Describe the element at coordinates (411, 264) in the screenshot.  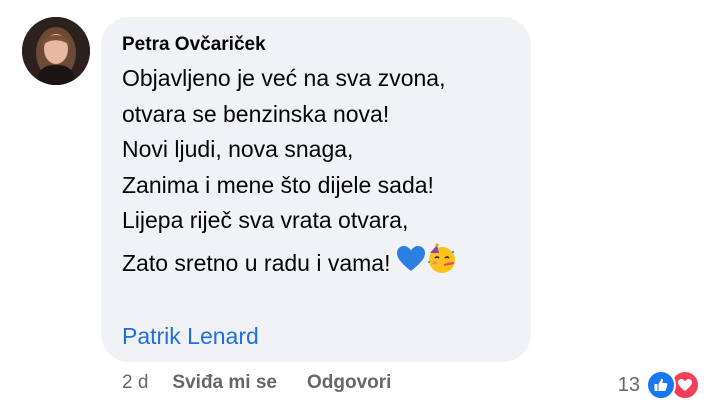
I see `blue-heart-icon` at that location.